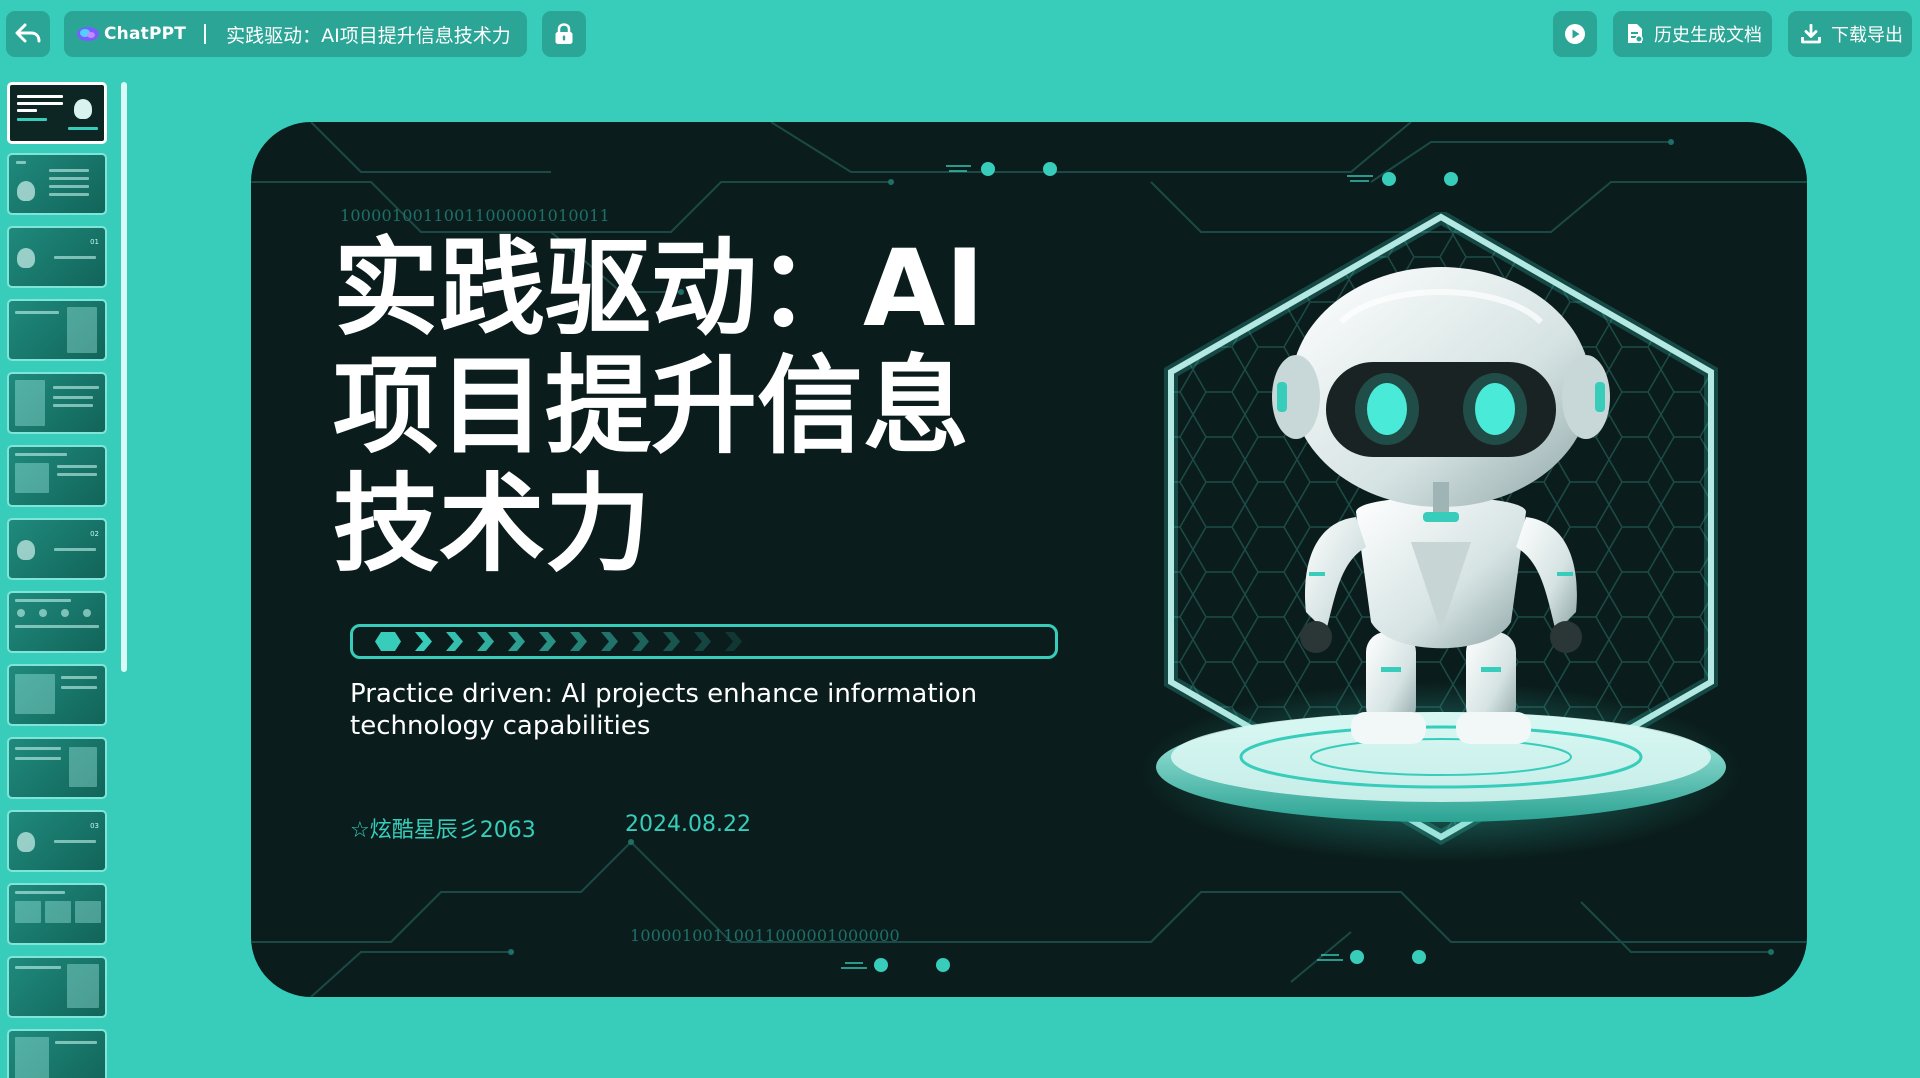 The image size is (1920, 1078). What do you see at coordinates (1867, 35) in the screenshot?
I see `download-export-label: 下载导出` at bounding box center [1867, 35].